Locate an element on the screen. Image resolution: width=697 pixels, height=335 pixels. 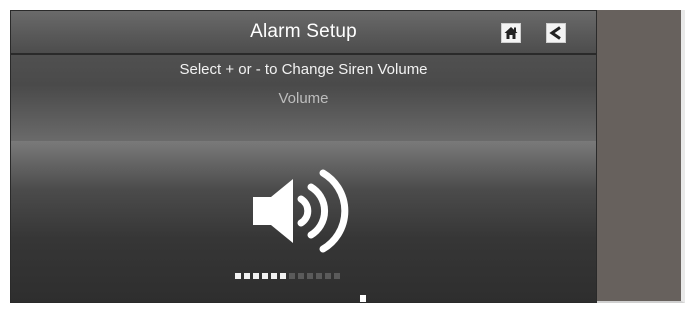
instruction-text: Select + or - to Change Siren Volume is located at coordinates (303, 69).